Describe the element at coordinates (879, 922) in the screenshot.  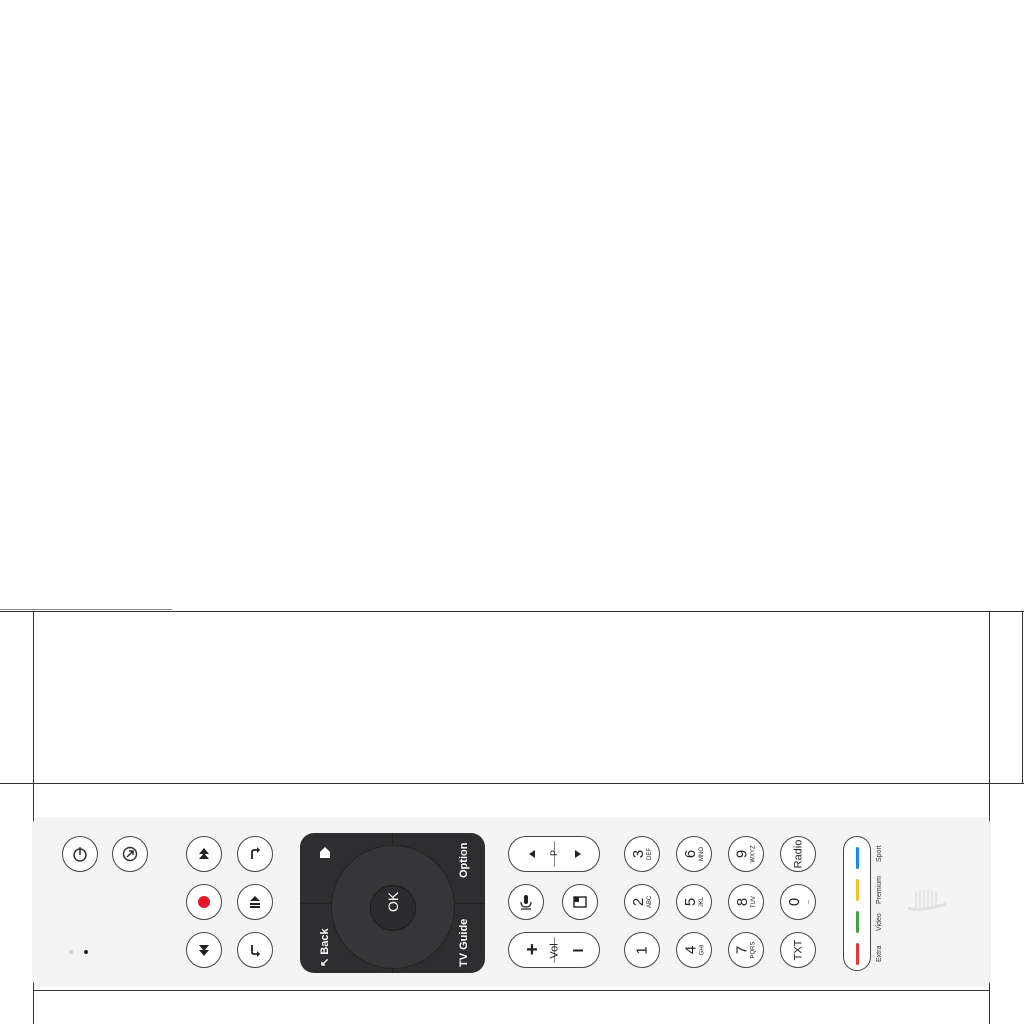
I see `video-label: Video` at that location.